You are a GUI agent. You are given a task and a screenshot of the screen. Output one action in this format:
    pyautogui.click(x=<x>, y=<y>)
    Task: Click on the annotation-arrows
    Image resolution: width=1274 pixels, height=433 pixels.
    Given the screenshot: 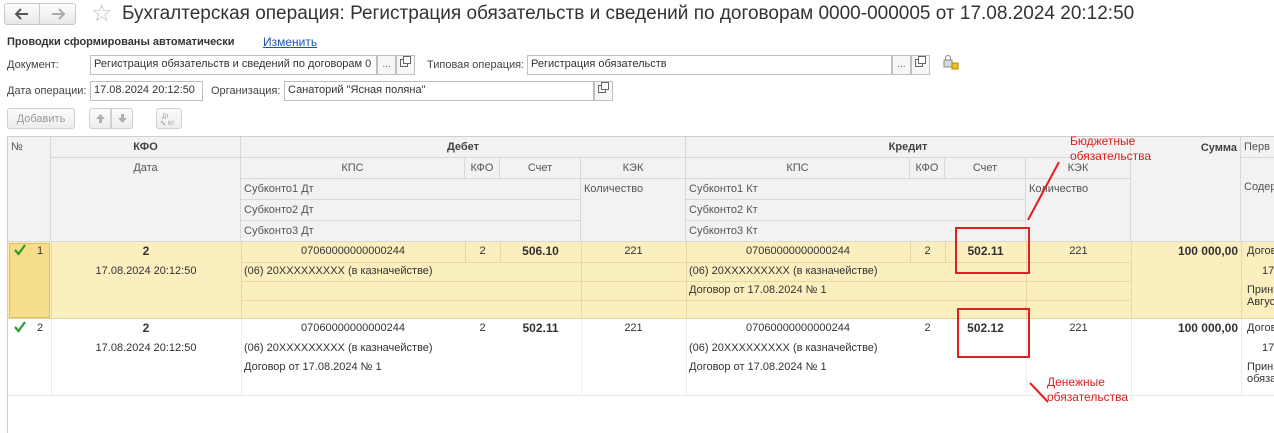 What is the action you would take?
    pyautogui.click(x=1043, y=282)
    